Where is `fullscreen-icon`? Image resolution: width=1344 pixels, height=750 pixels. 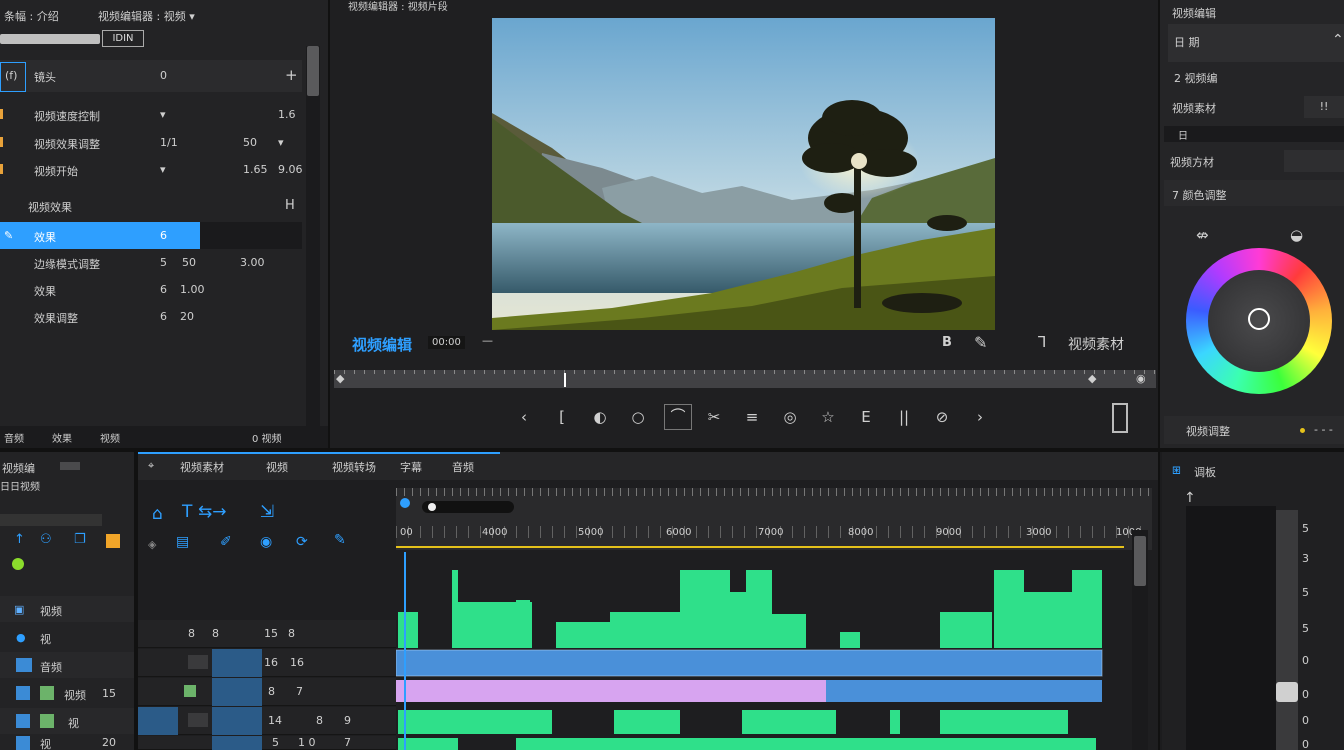 fullscreen-icon is located at coordinates (1120, 418).